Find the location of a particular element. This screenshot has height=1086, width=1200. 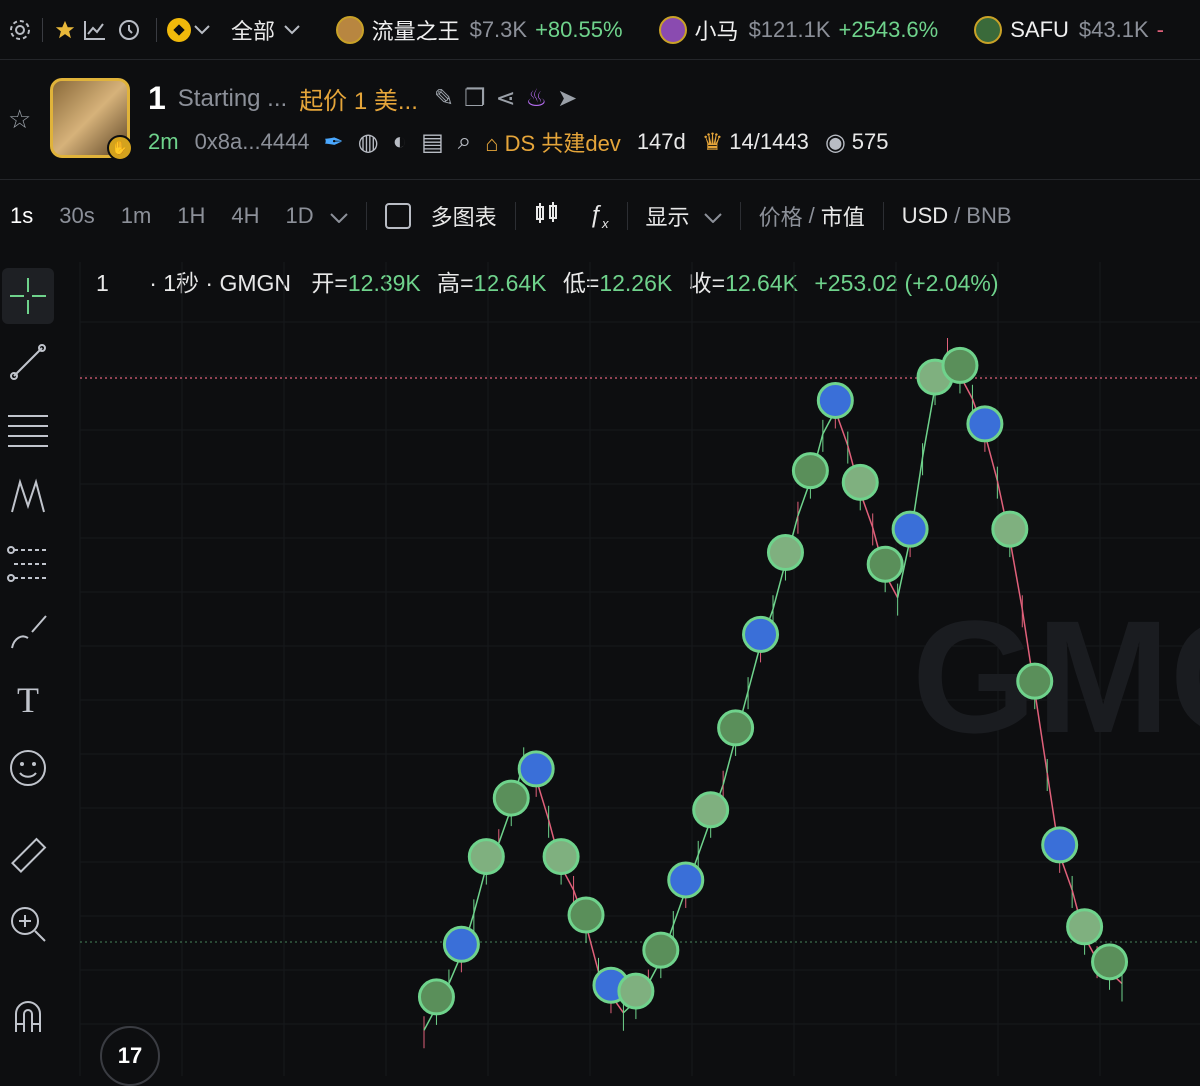

edit-icon: ✎ is located at coordinates (444, 98).